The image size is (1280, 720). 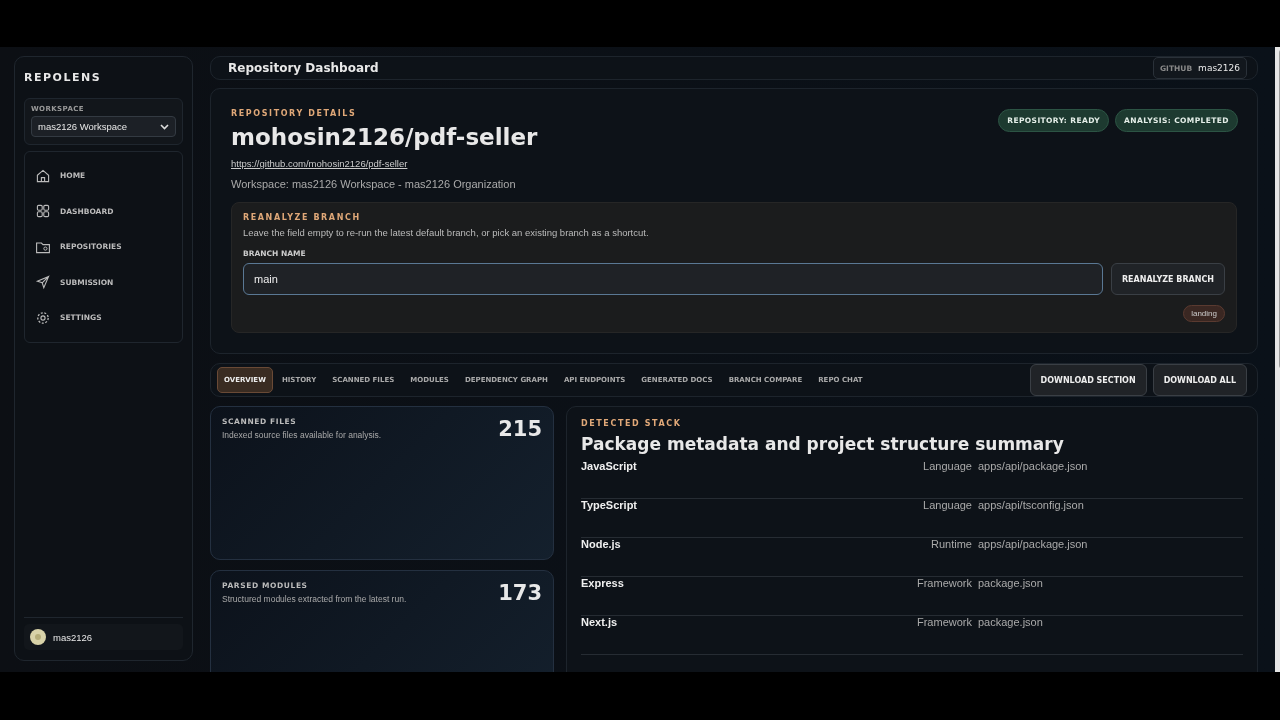 What do you see at coordinates (610, 505) in the screenshot?
I see `stack-name: TypeScript` at bounding box center [610, 505].